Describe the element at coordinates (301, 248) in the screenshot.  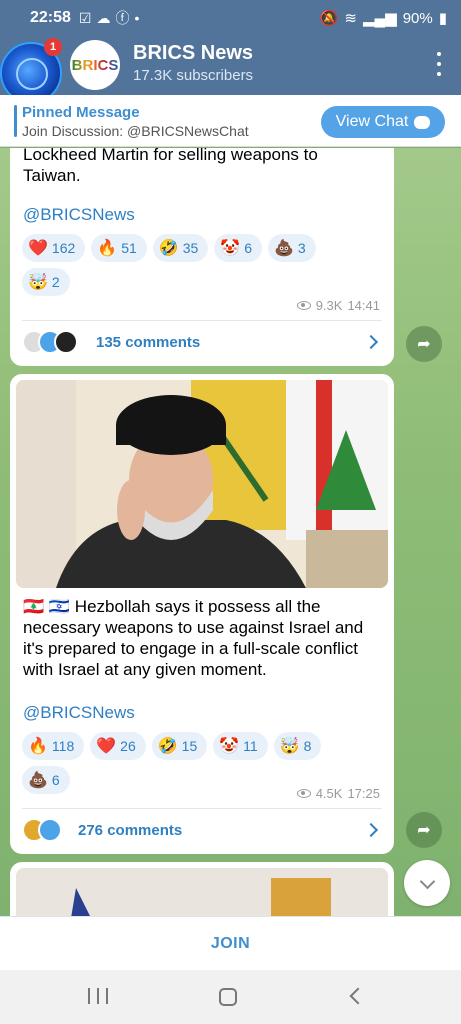
I see `reaction-count: 3` at that location.